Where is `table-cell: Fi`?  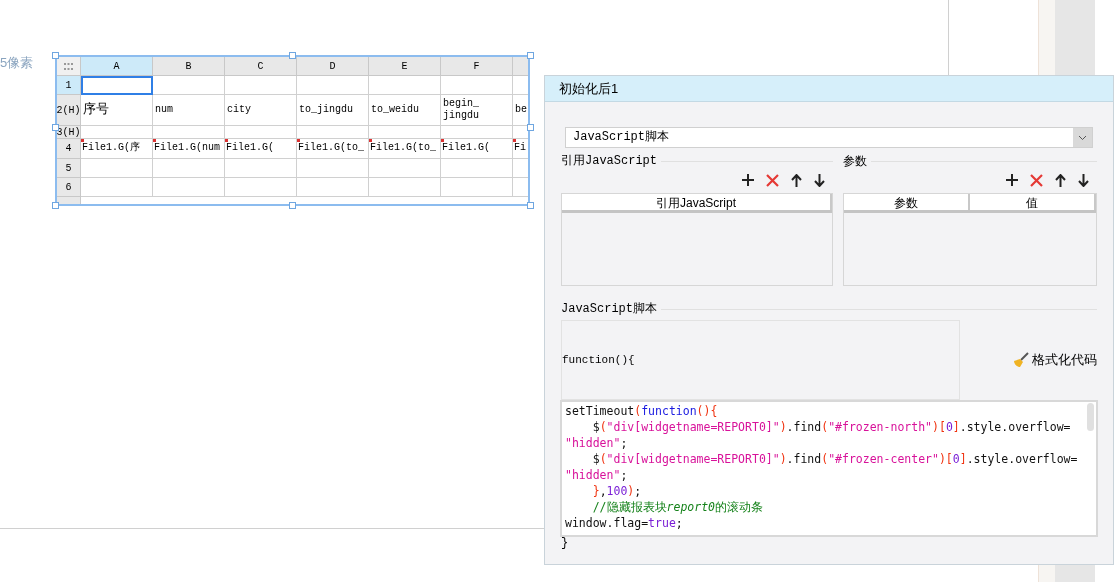
table-cell: Fi is located at coordinates (520, 149).